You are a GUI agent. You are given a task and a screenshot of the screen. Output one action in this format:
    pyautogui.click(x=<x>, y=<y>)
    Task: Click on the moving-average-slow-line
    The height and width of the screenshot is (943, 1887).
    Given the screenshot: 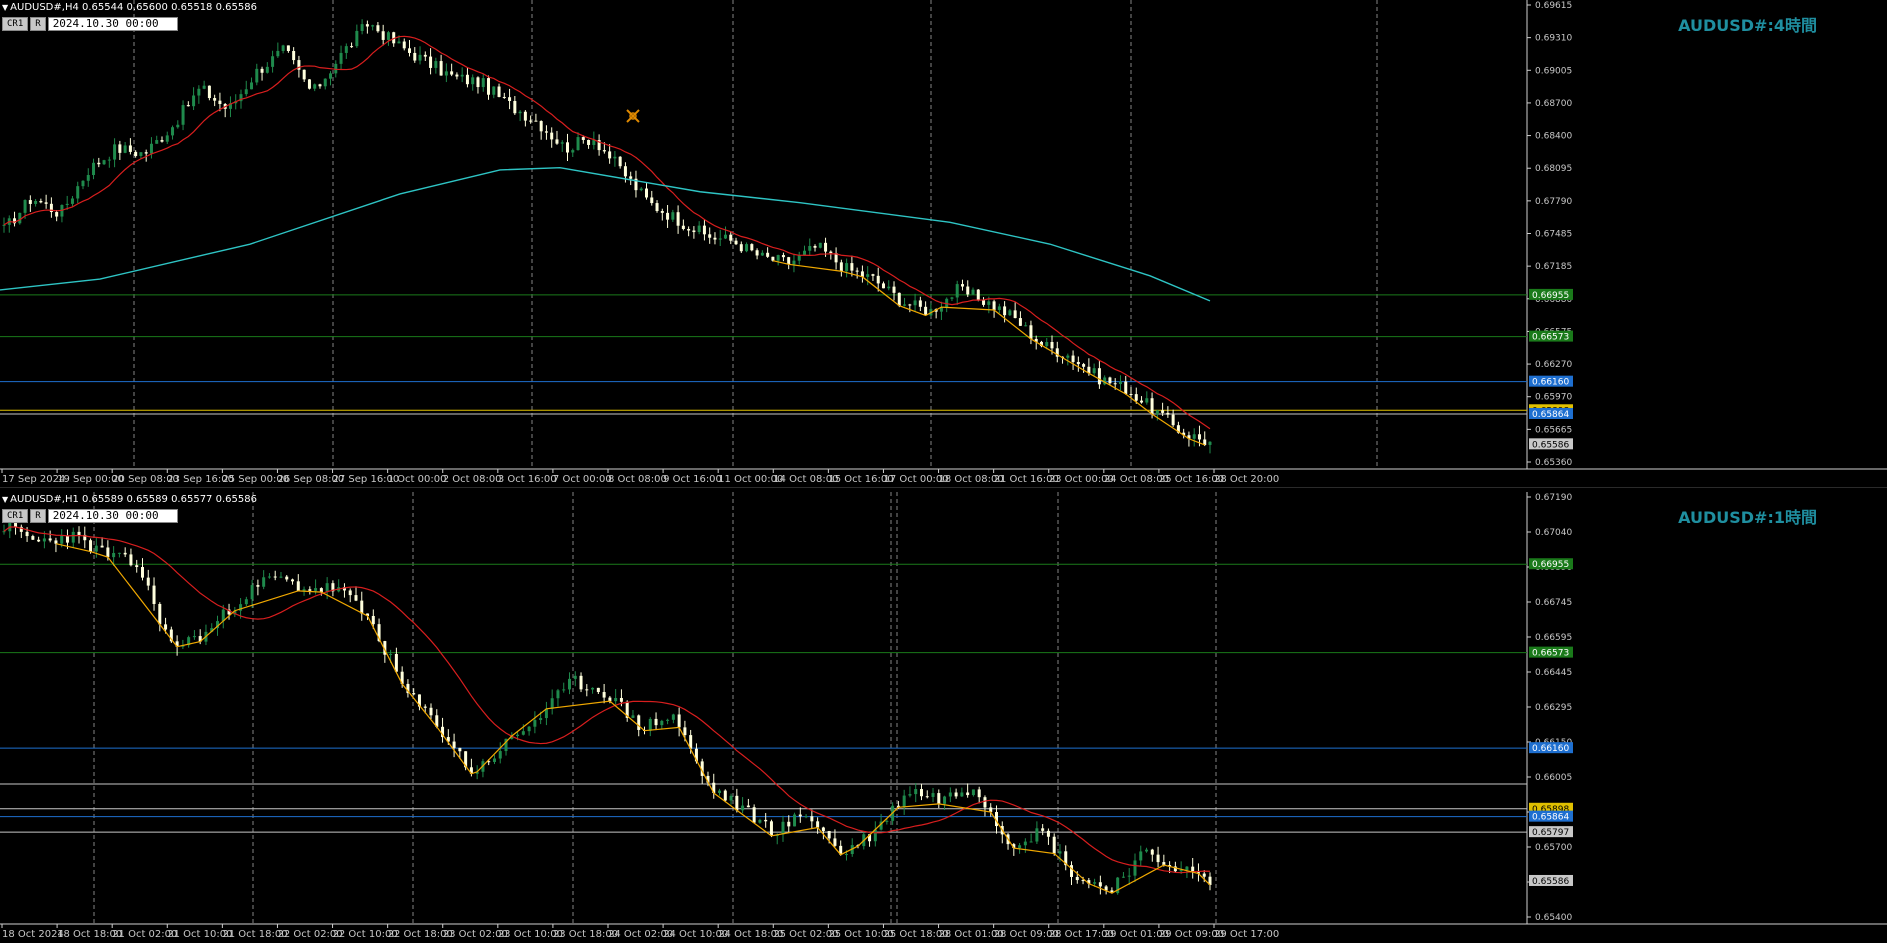 What is the action you would take?
    pyautogui.click(x=605, y=234)
    